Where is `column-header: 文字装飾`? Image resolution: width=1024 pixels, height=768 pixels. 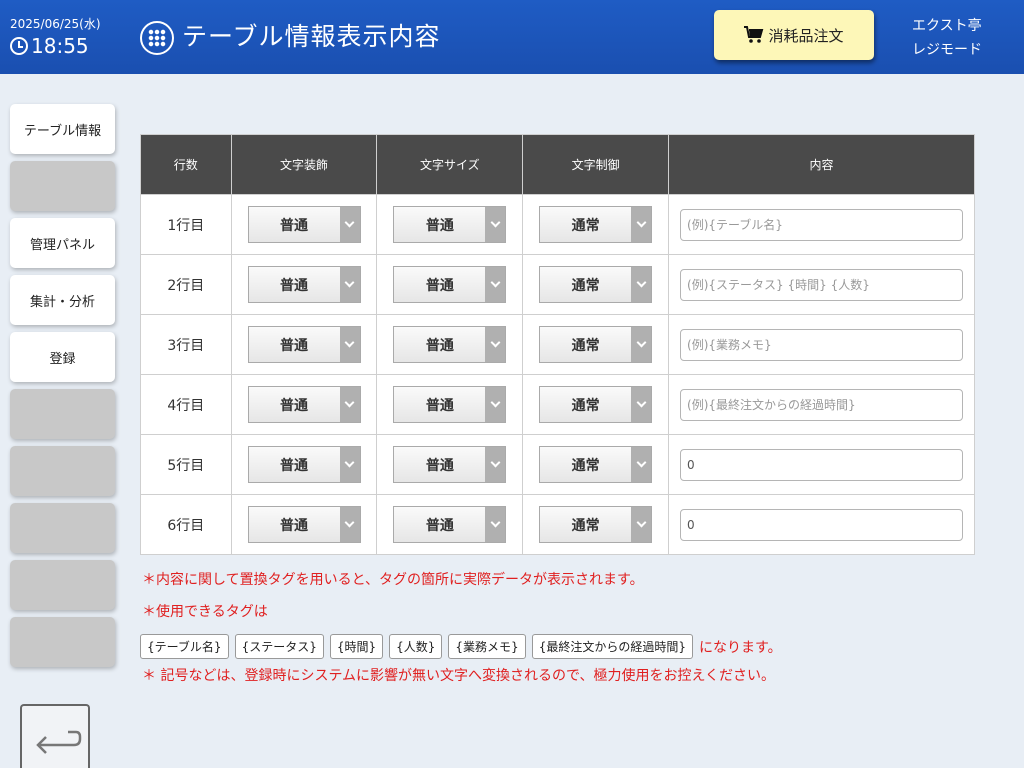 column-header: 文字装飾 is located at coordinates (304, 164).